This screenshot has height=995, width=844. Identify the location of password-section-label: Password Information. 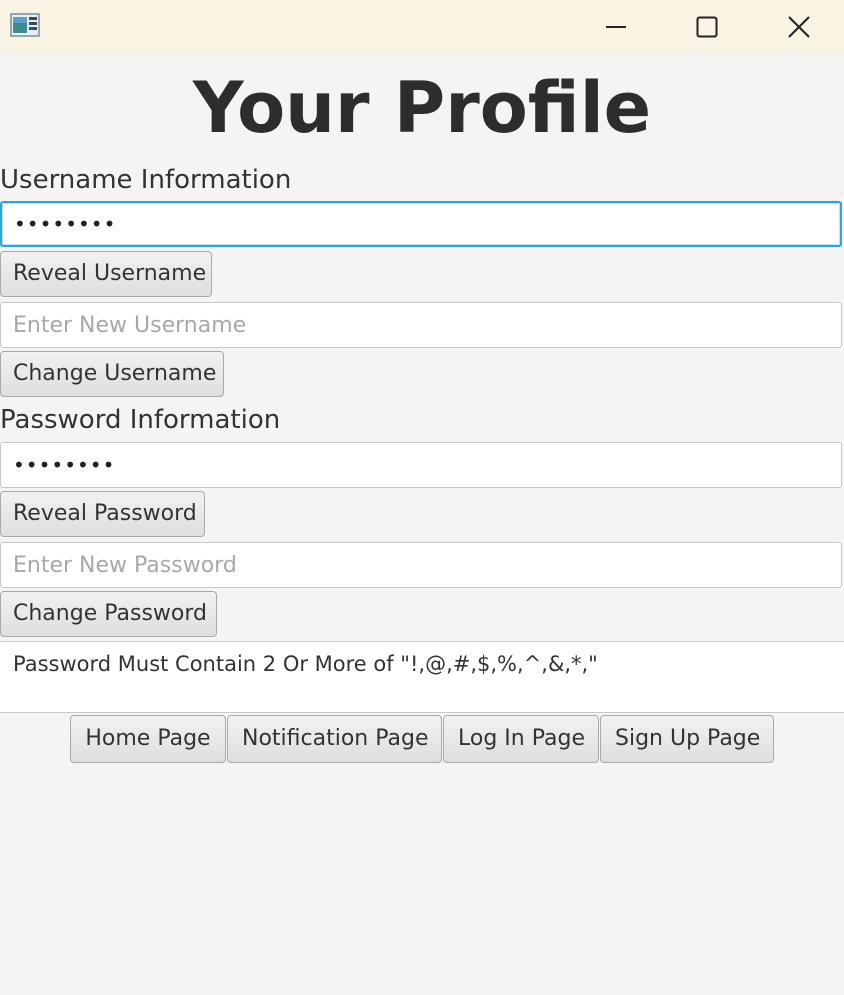
(140, 420).